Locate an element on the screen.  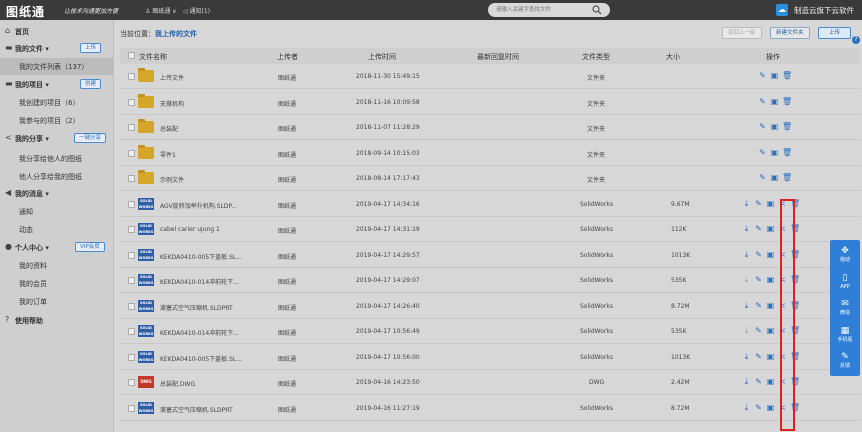
search-icon is located at coordinates (597, 10).